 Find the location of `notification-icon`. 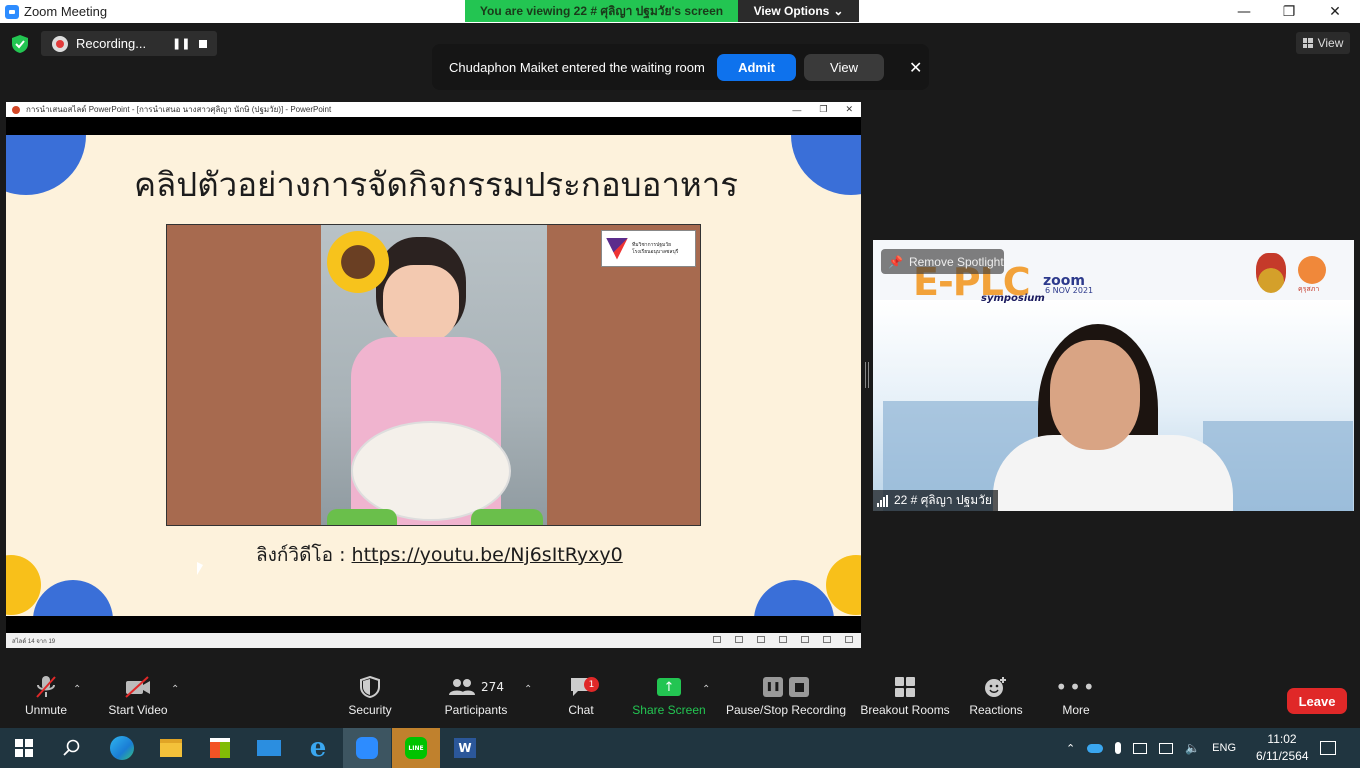

notification-icon is located at coordinates (1328, 748).